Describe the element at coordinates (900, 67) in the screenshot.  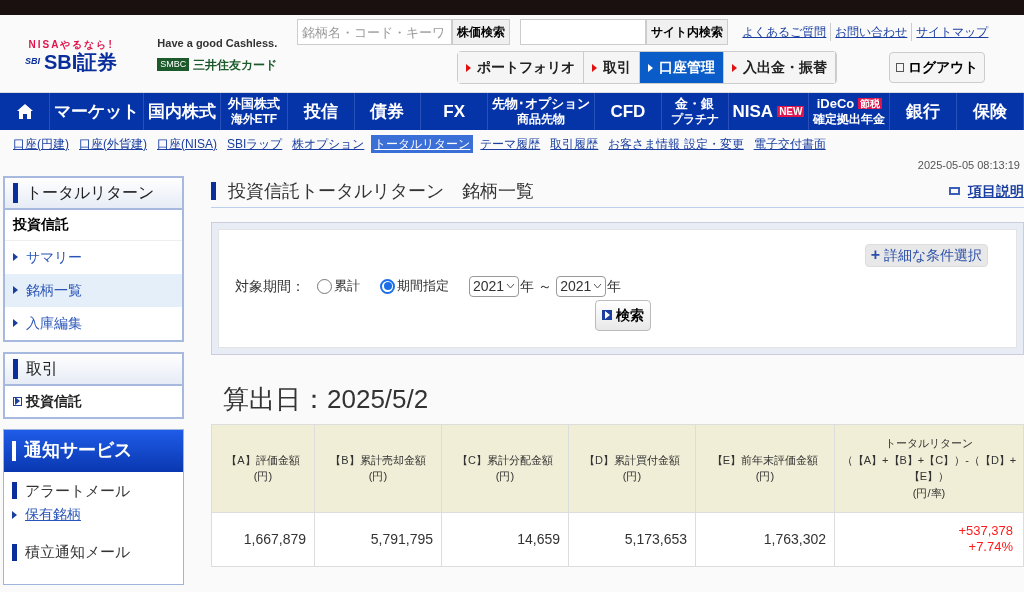
I see `logout-icon` at that location.